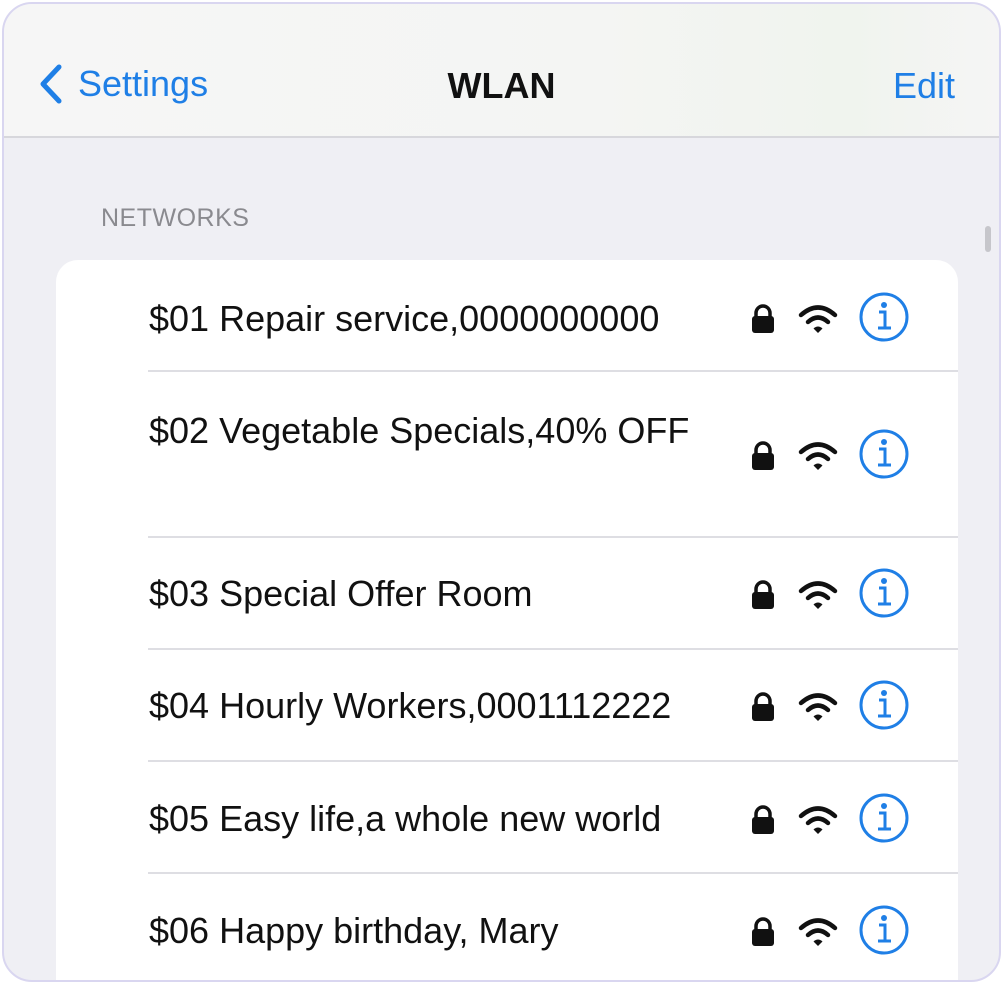 The image size is (1005, 986). Describe the element at coordinates (501, 85) in the screenshot. I see `page-title: WLAN` at that location.